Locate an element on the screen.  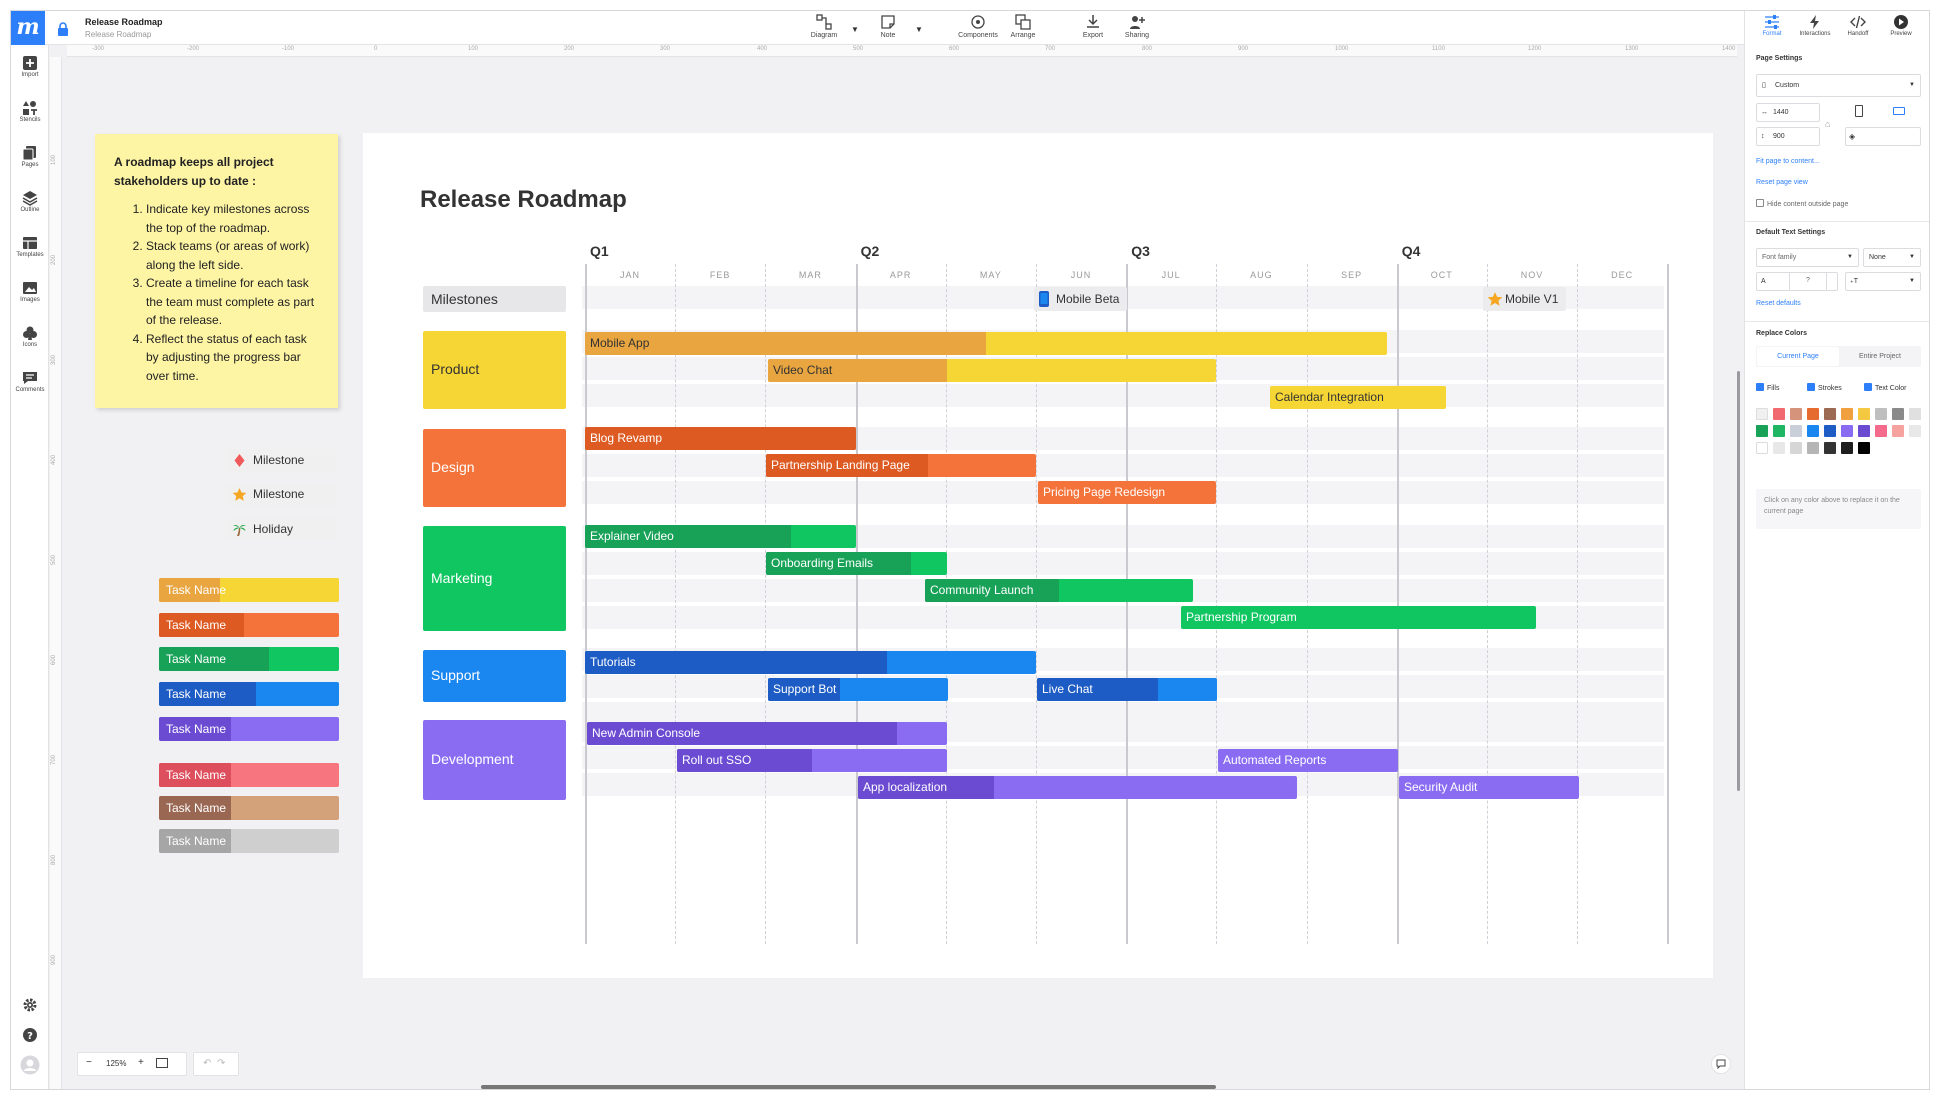
page-height-input: ↕ 900 is located at coordinates (1788, 136).